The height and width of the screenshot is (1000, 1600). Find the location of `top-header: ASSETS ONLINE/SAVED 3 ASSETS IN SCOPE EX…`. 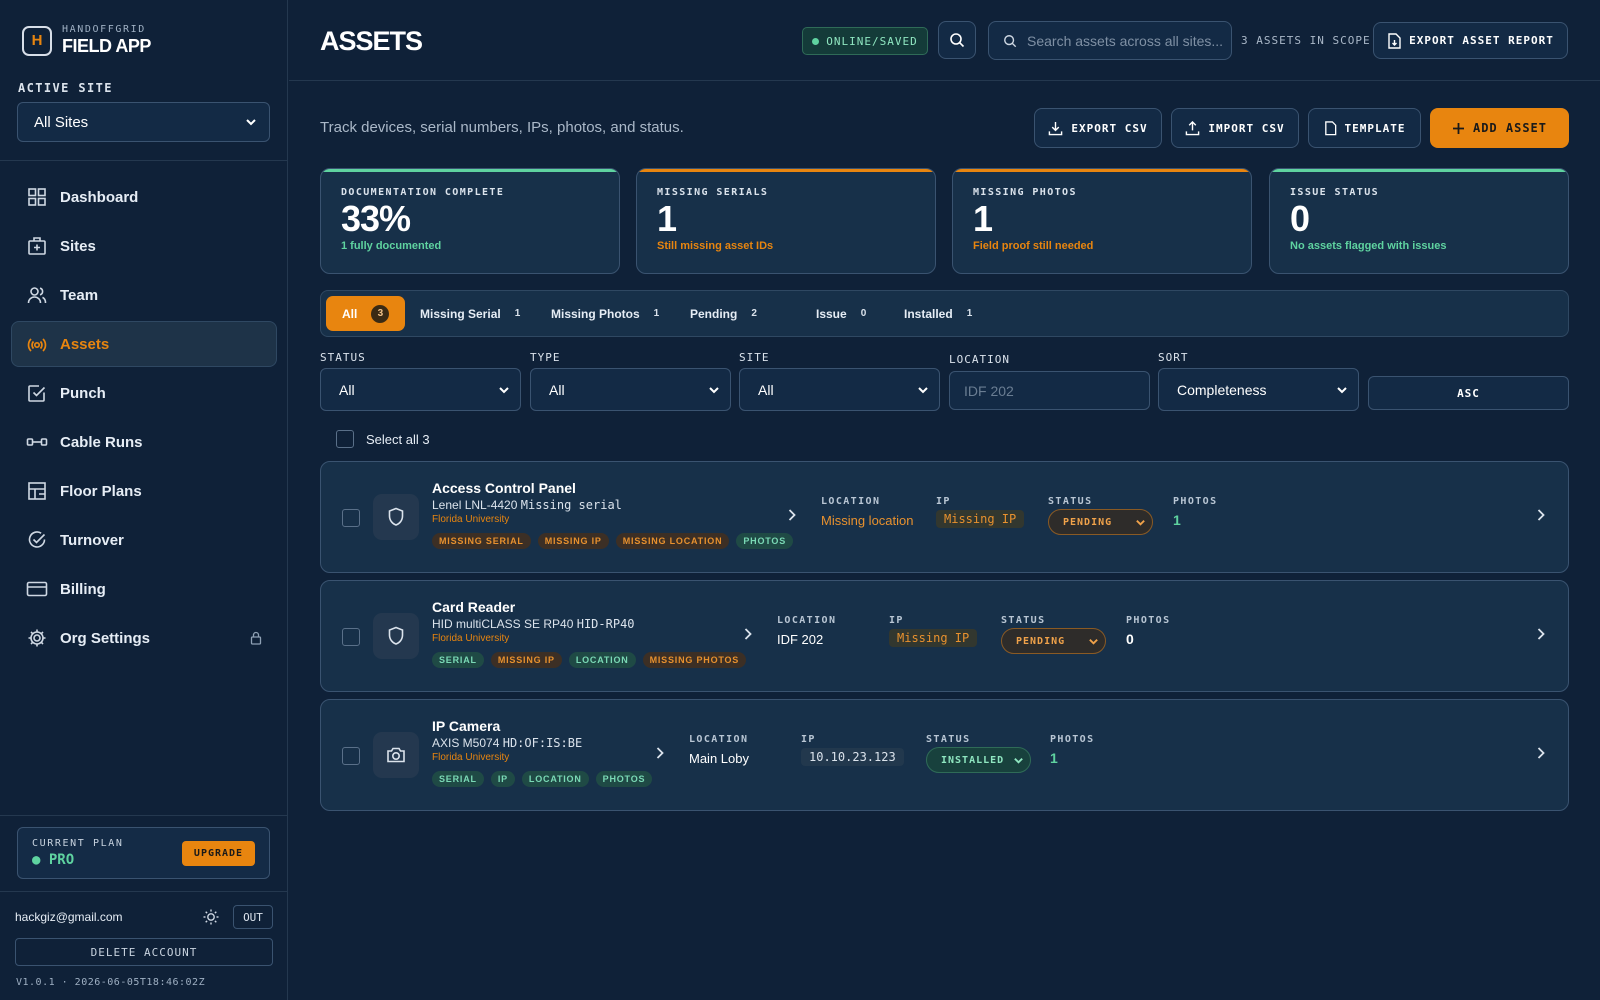

top-header: ASSETS ONLINE/SAVED 3 ASSETS IN SCOPE EX… is located at coordinates (944, 40).